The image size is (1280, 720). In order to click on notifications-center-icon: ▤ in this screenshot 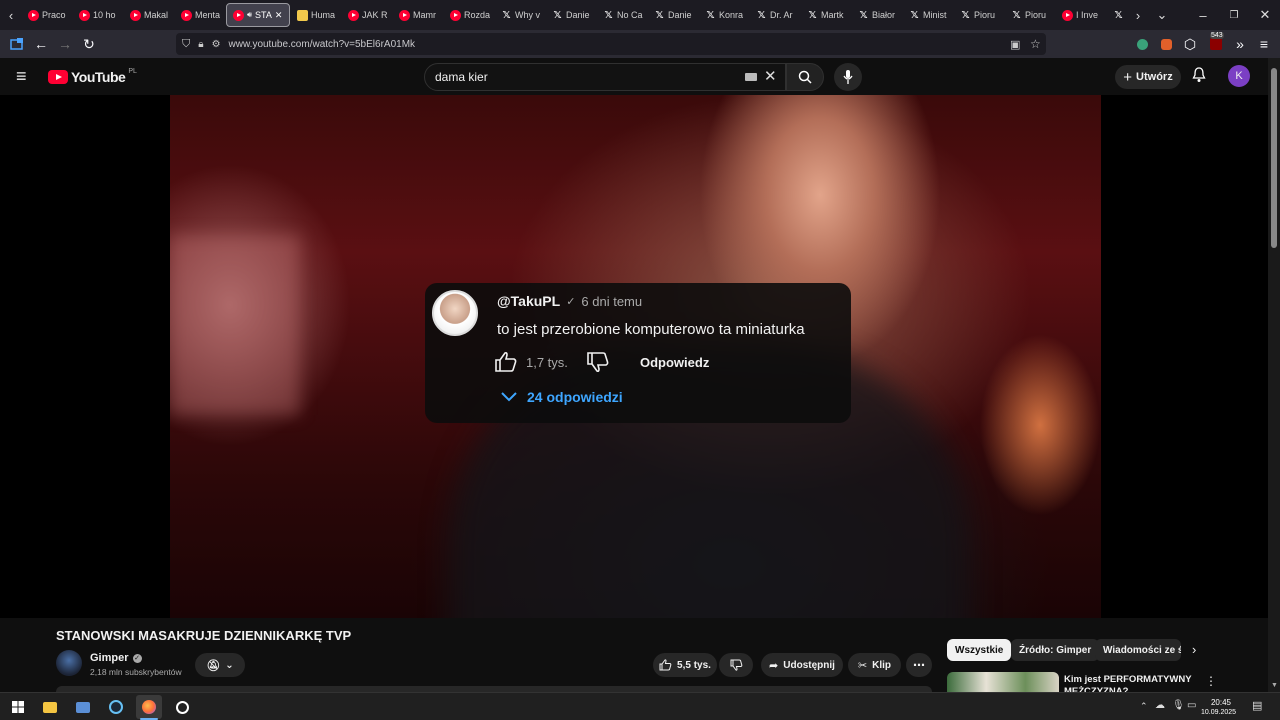, I will do `click(1257, 705)`.